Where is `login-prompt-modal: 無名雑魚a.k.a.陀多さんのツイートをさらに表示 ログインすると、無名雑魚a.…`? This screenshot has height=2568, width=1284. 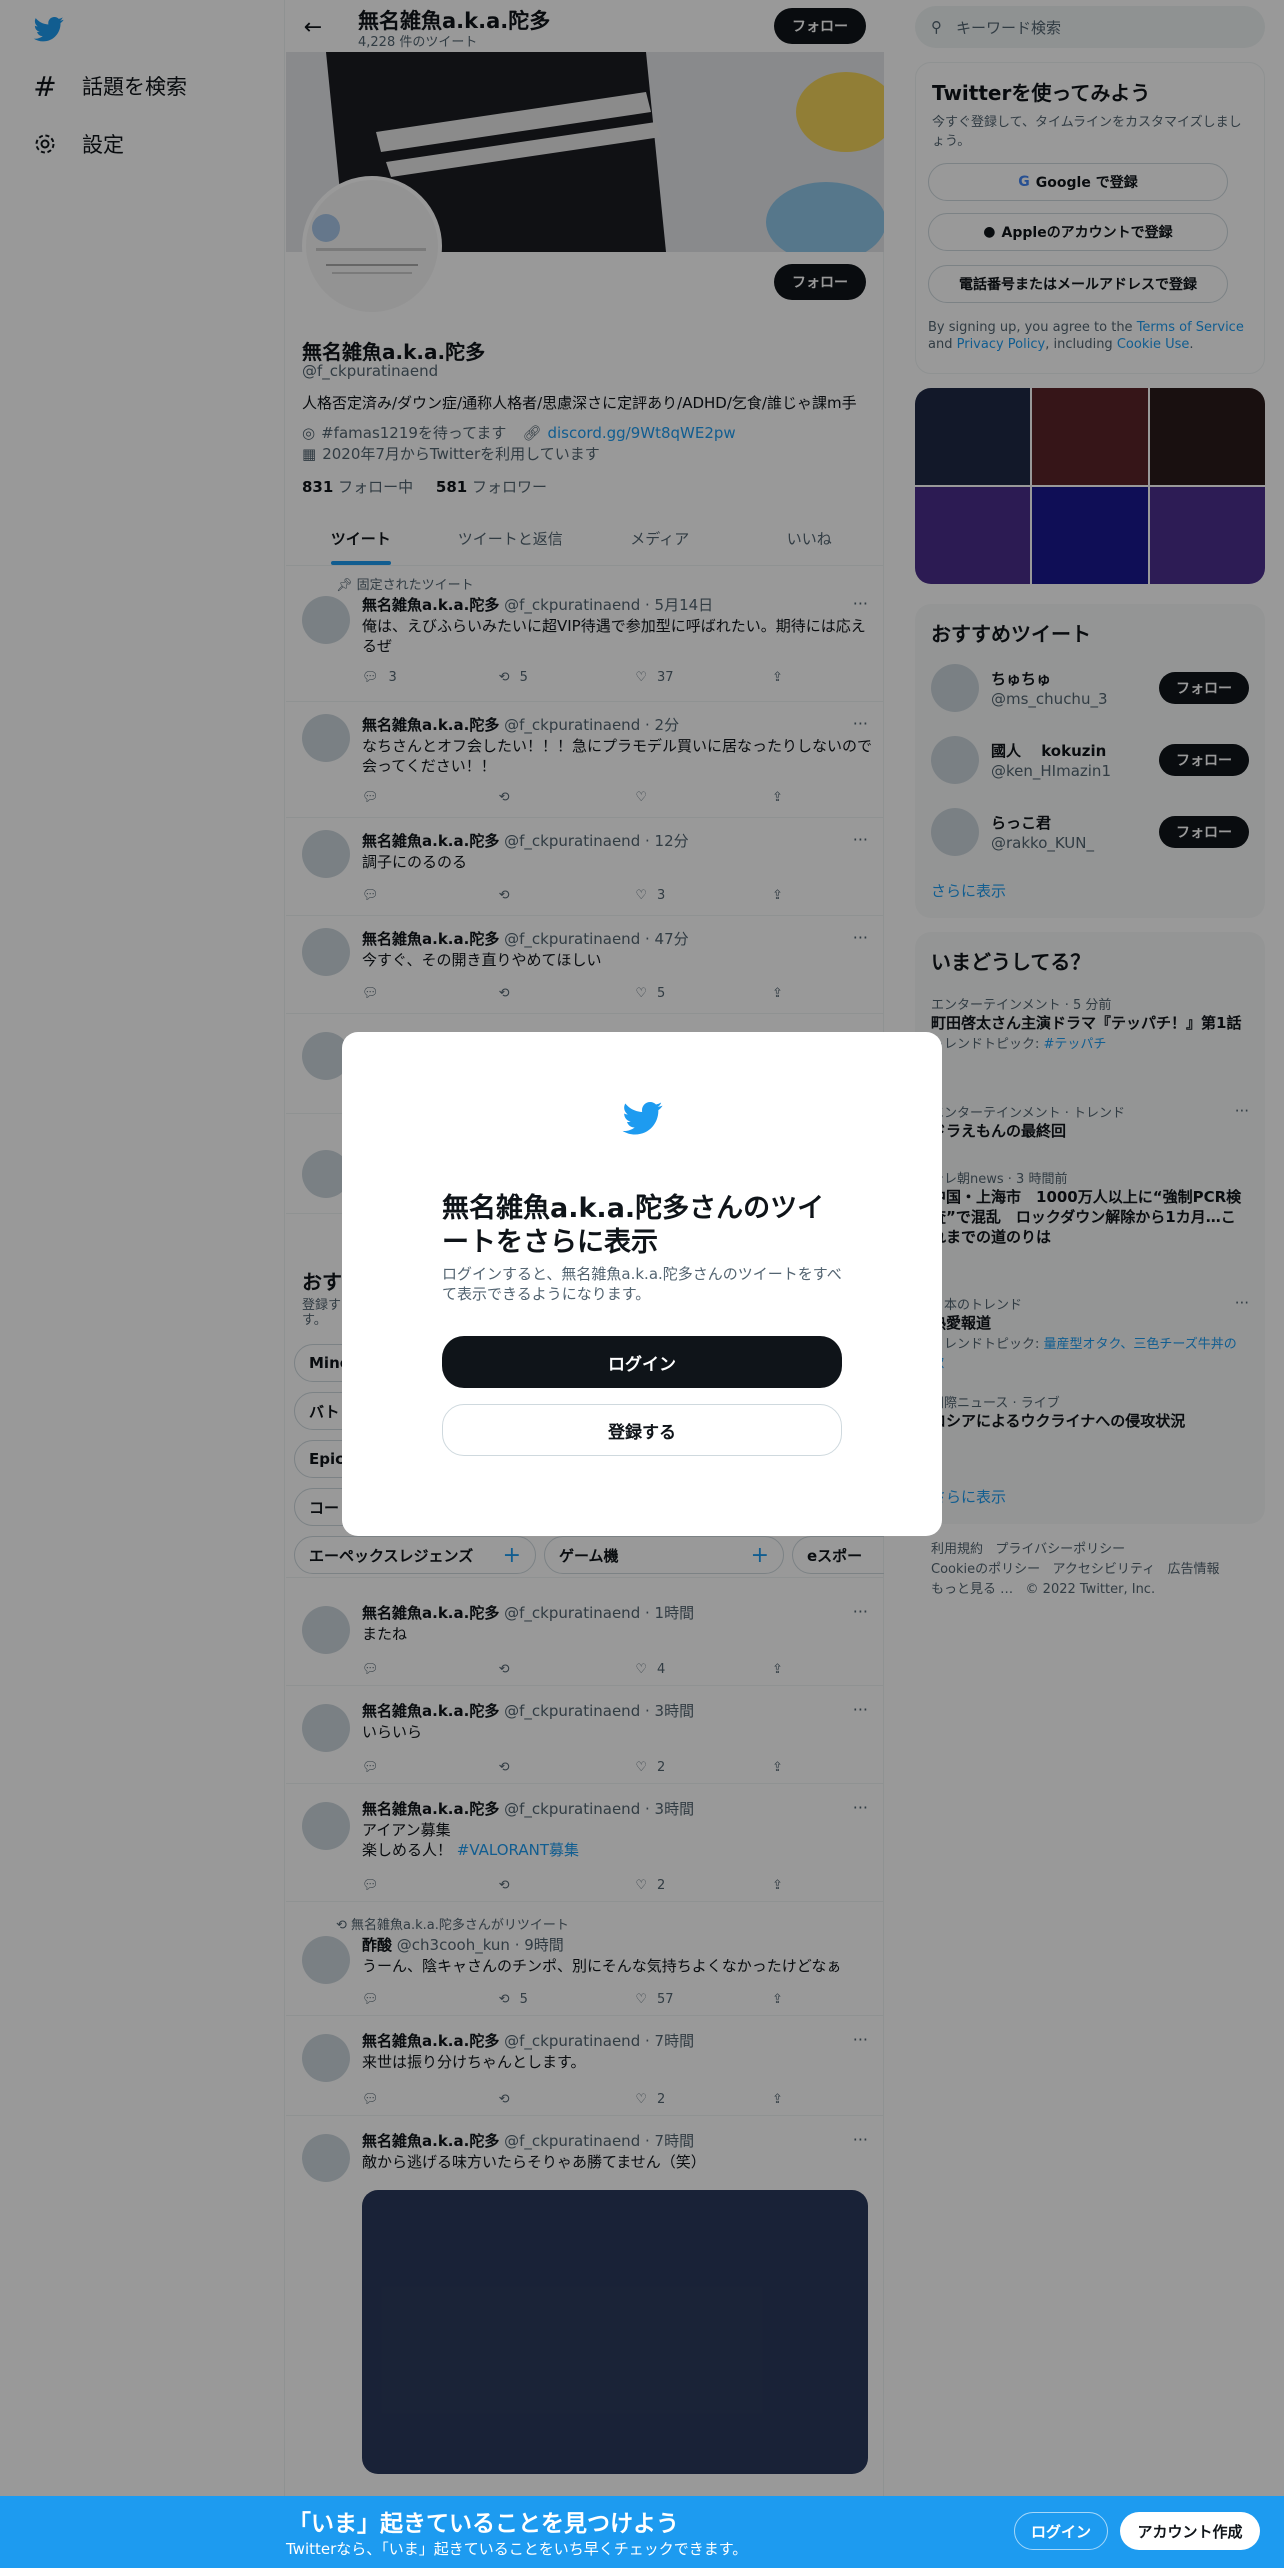
login-prompt-modal: 無名雑魚a.k.a.陀多さんのツイートをさらに表示 ログインすると、無名雑魚a.… is located at coordinates (642, 1284).